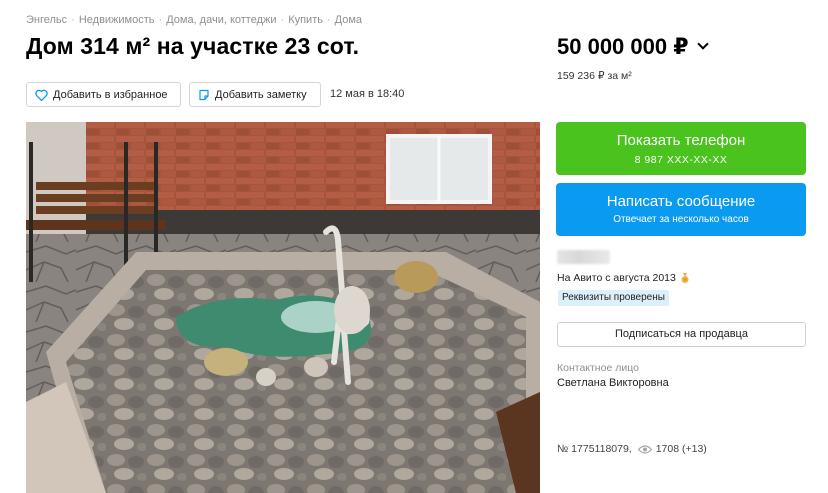 This screenshot has height=493, width=828. I want to click on medal-icon, so click(685, 277).